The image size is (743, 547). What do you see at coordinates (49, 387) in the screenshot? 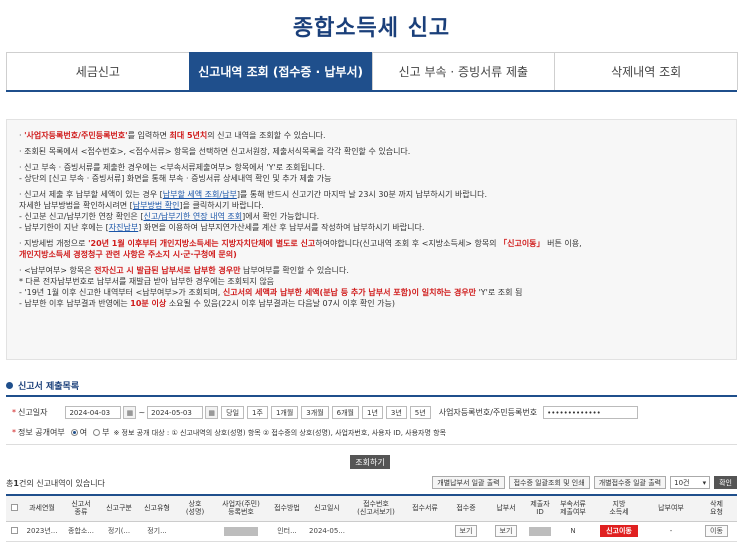
I see `section-title: 신고서 제출목록` at bounding box center [49, 387].